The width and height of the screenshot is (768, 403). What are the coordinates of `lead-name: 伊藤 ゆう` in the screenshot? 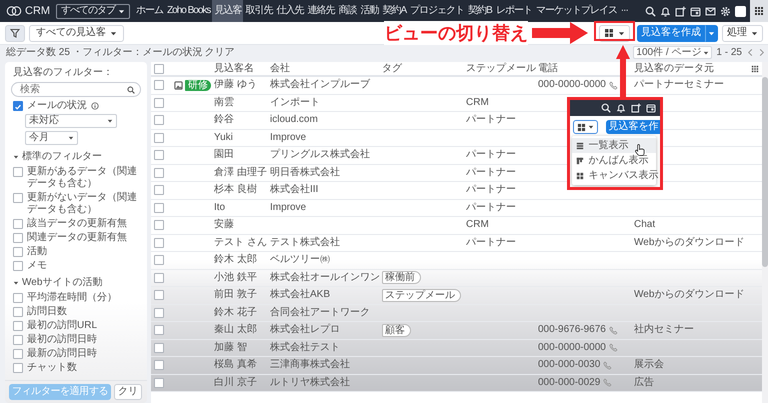 It's located at (235, 85).